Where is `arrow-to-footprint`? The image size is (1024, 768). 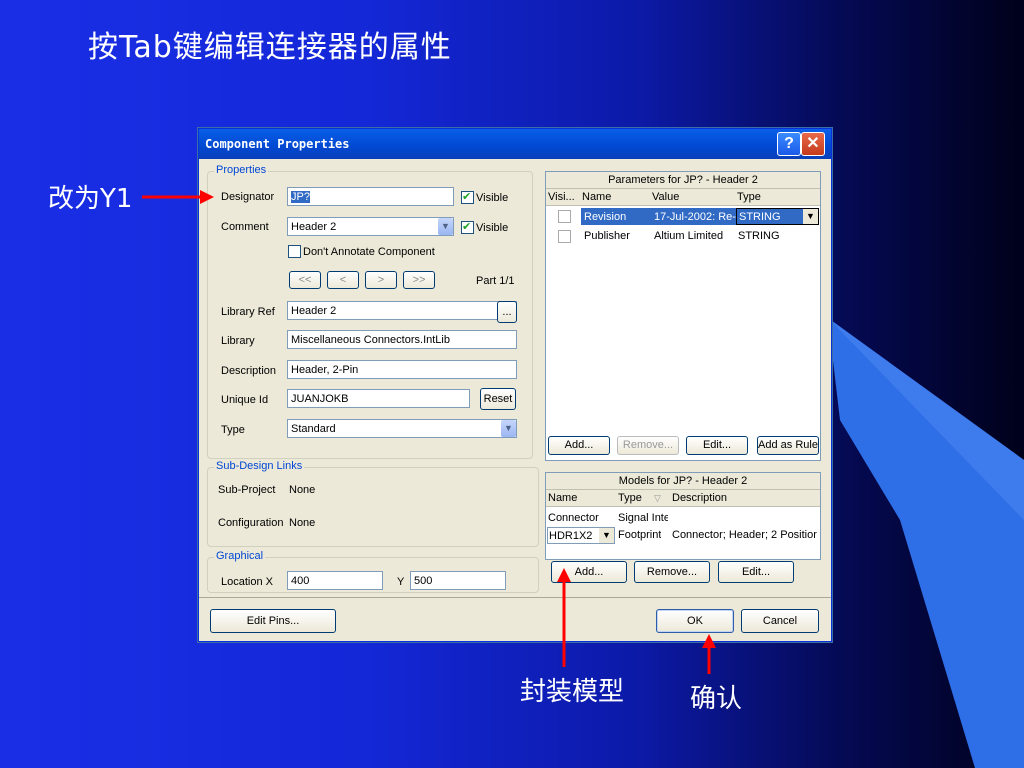
arrow-to-footprint is located at coordinates (564, 617).